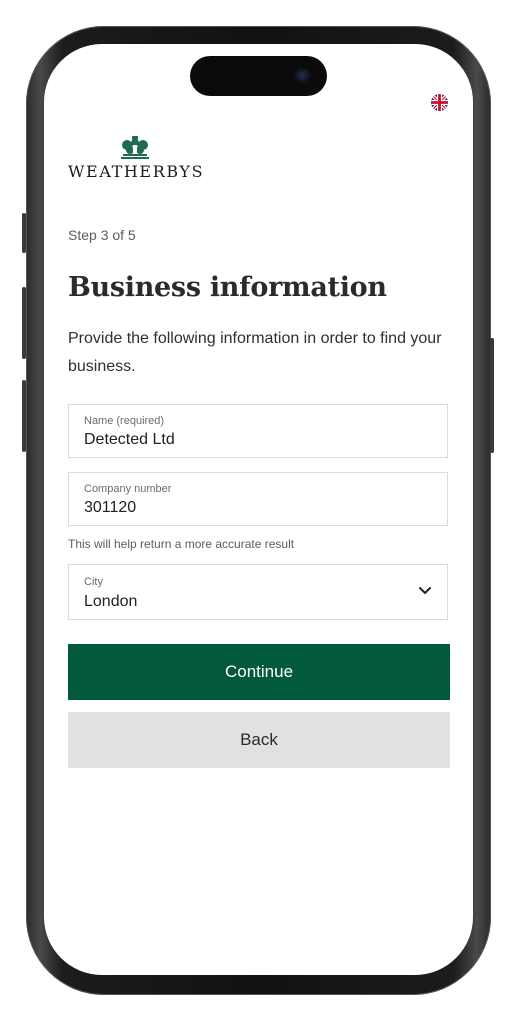 Image resolution: width=518 pixels, height=1019 pixels. What do you see at coordinates (492, 395) in the screenshot?
I see `power-button` at bounding box center [492, 395].